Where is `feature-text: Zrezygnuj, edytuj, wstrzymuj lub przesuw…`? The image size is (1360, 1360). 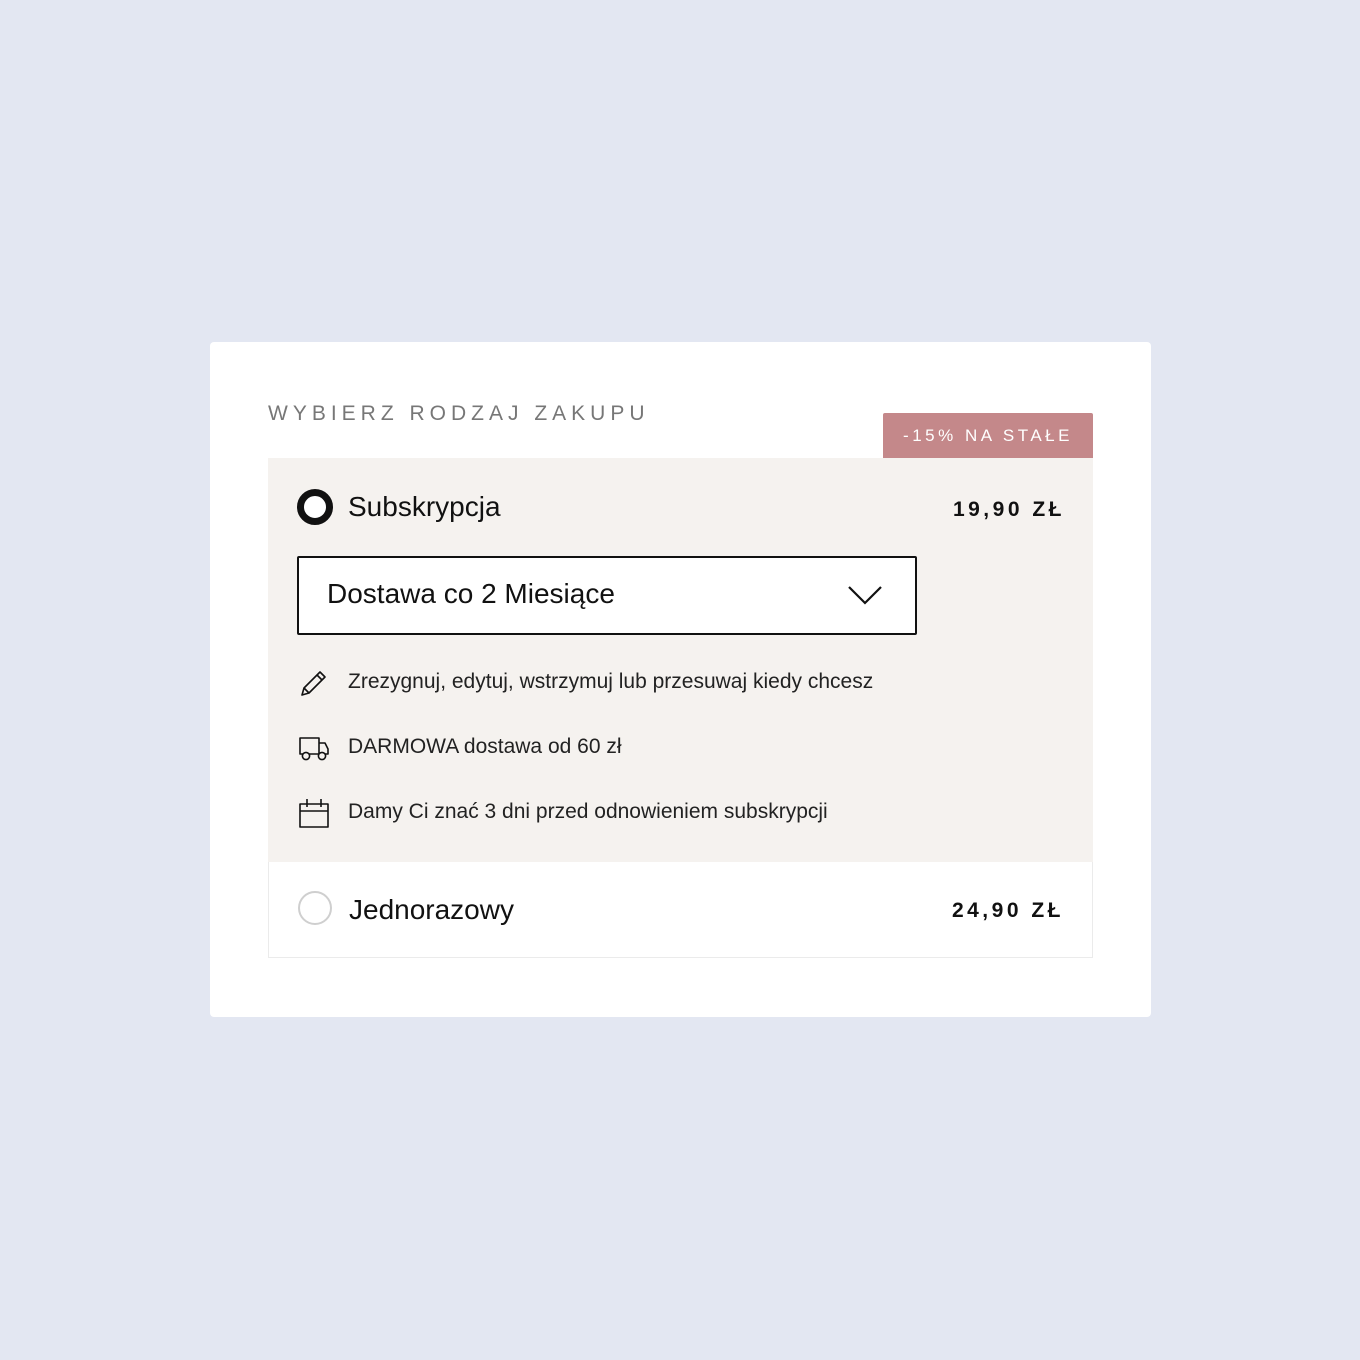
feature-text: Zrezygnuj, edytuj, wstrzymuj lub przesuw… is located at coordinates (611, 681).